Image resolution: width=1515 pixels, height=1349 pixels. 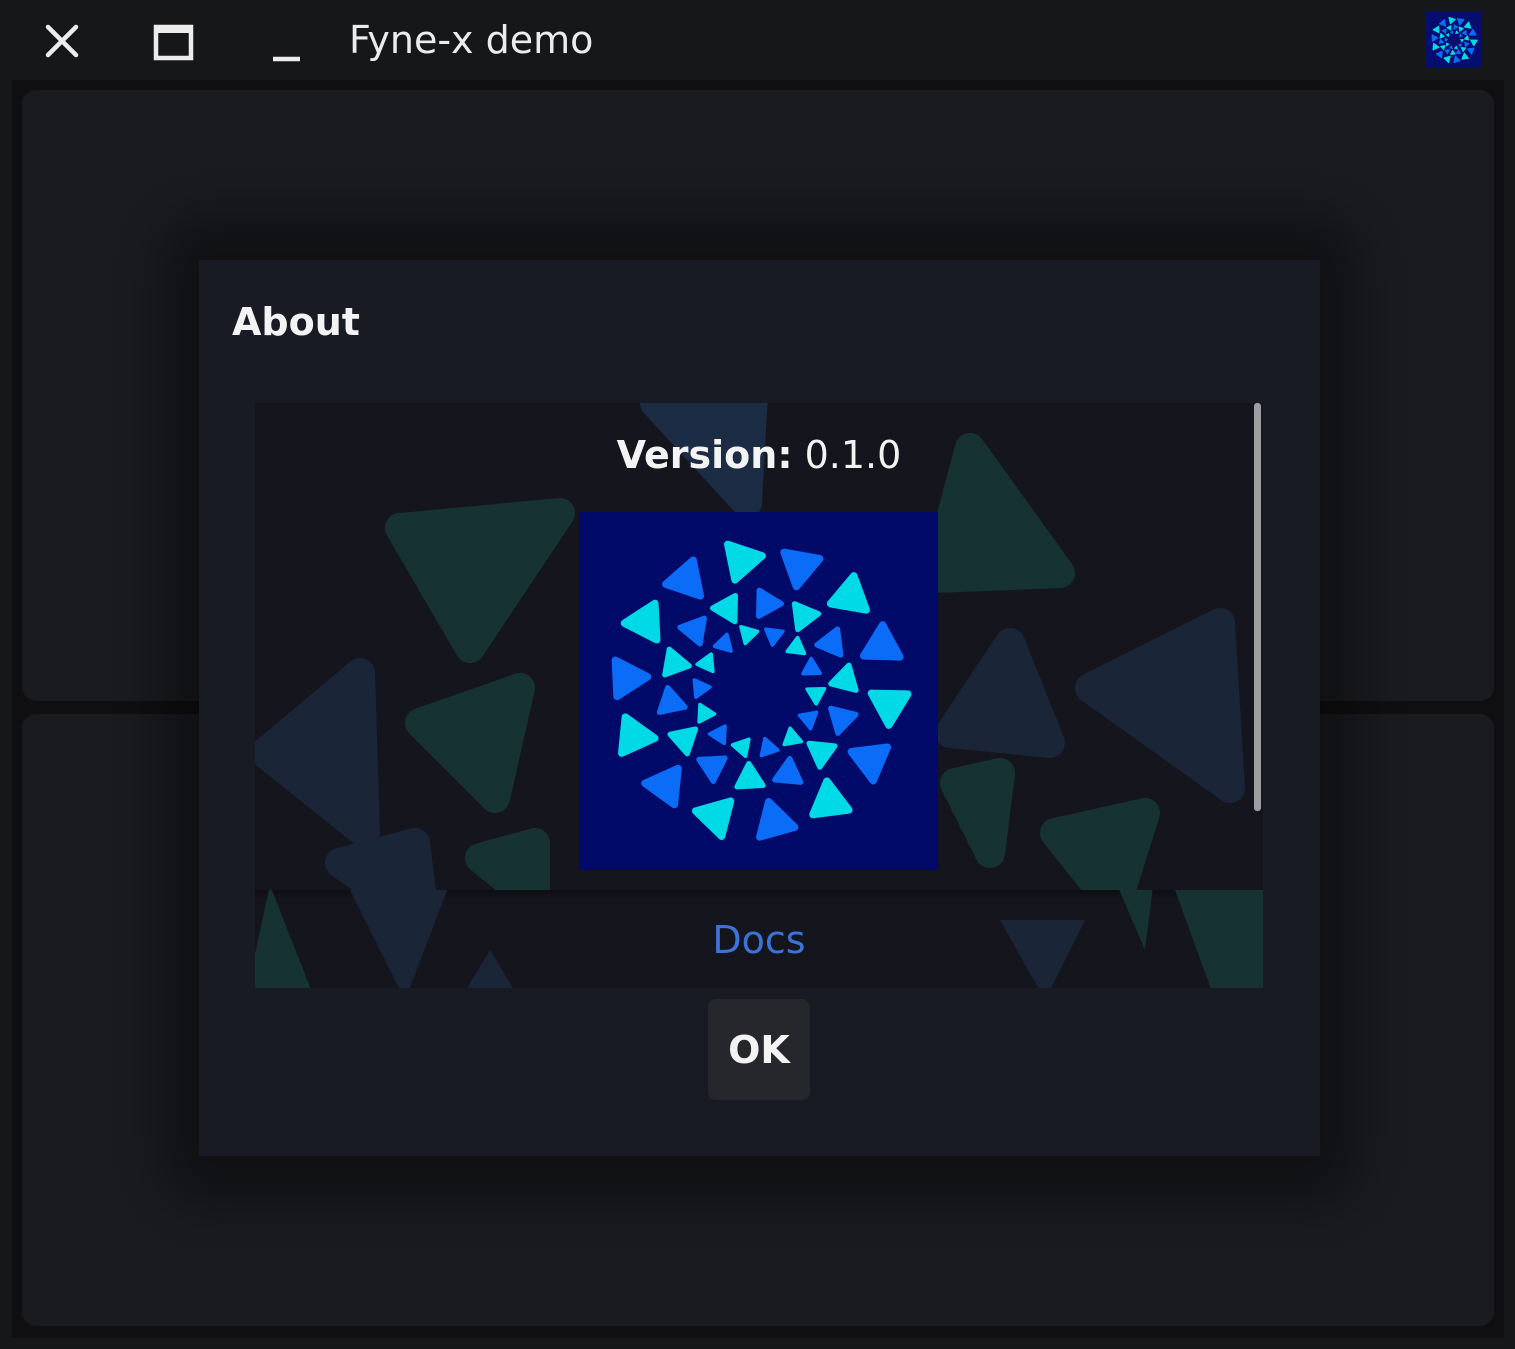 I want to click on docs-link: Docs, so click(x=759, y=940).